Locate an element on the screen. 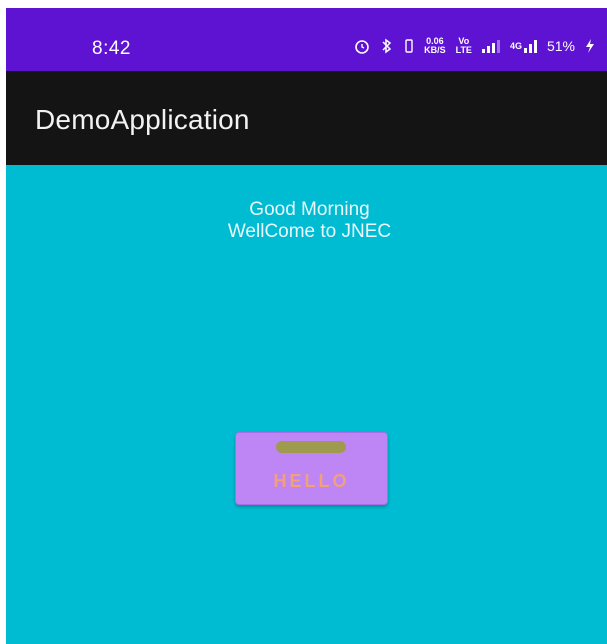  charging-icon is located at coordinates (590, 46).